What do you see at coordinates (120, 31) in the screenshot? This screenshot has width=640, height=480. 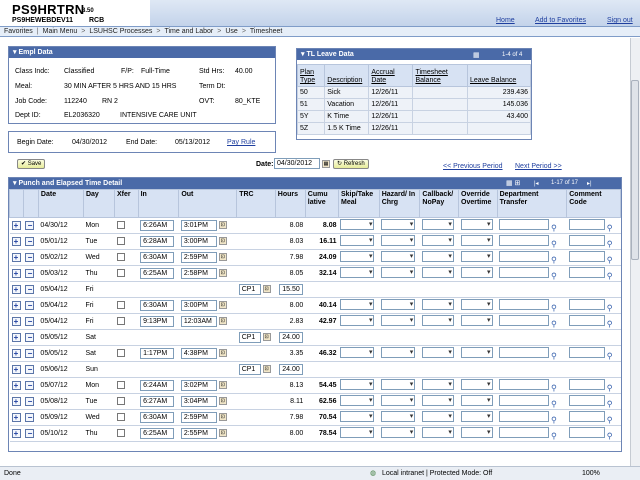 I see `menu-lsuhsc-processes: LSUHSC Processes` at bounding box center [120, 31].